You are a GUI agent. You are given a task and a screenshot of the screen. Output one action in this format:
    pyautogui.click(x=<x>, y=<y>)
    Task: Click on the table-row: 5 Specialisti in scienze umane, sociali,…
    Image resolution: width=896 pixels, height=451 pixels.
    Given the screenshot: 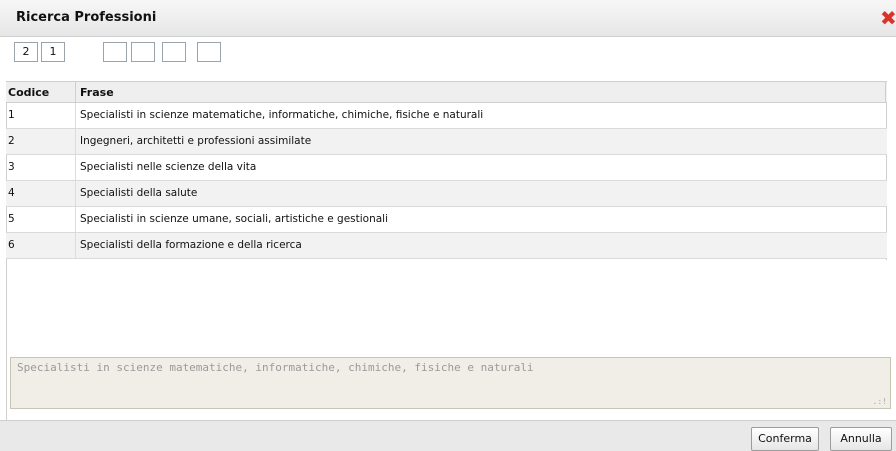 What is the action you would take?
    pyautogui.click(x=446, y=220)
    